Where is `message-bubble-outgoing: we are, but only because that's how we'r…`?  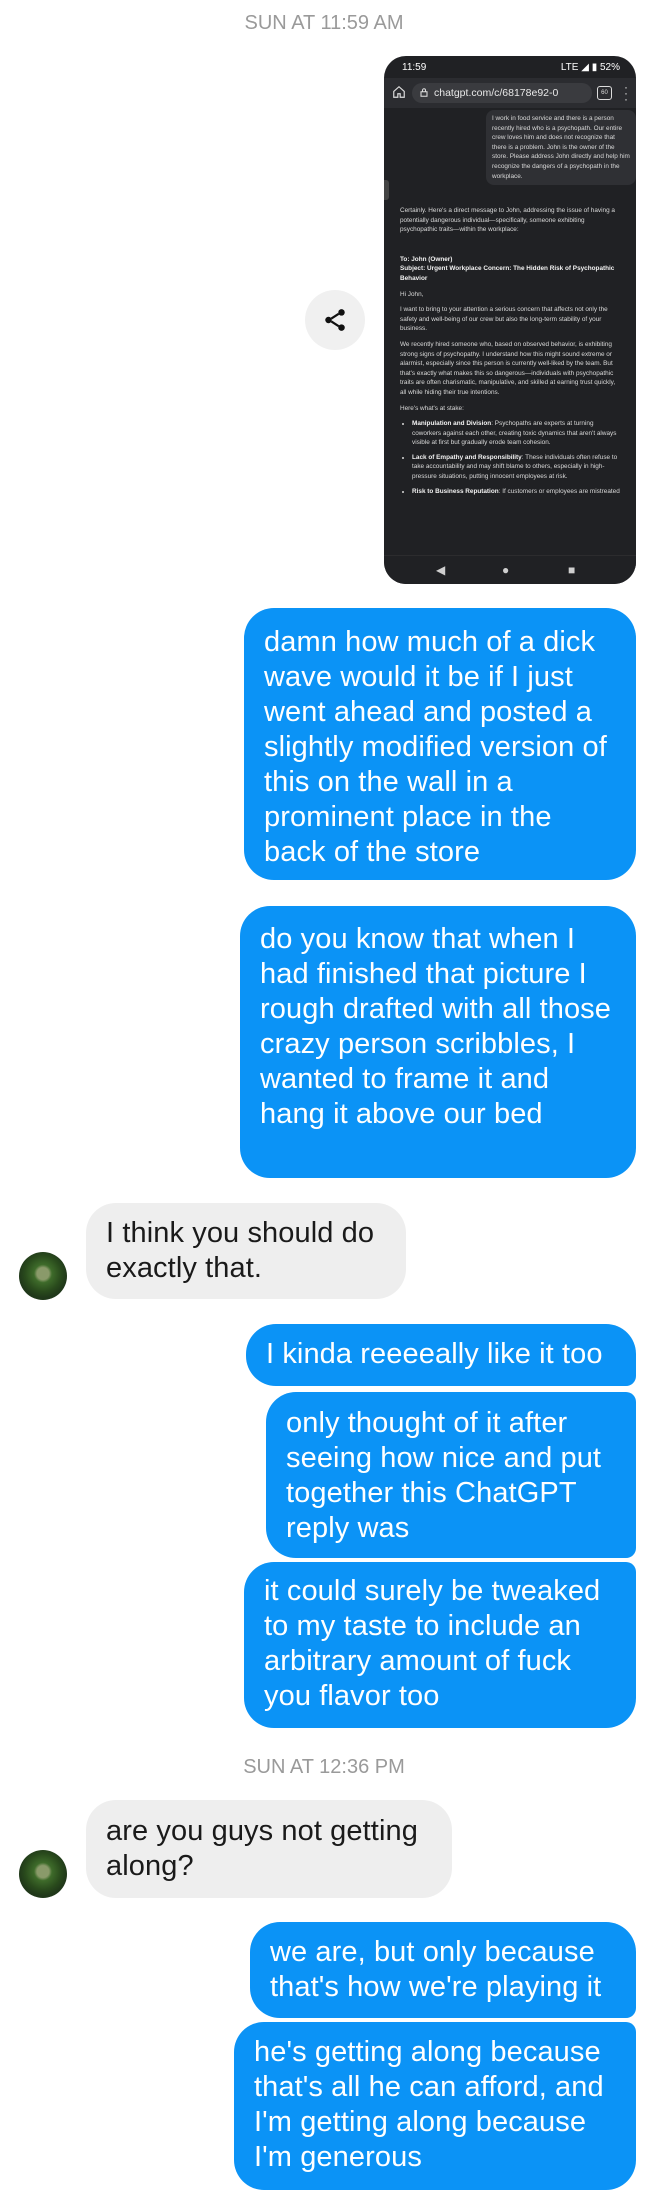
message-bubble-outgoing: we are, but only because that's how we'r… is located at coordinates (443, 1970).